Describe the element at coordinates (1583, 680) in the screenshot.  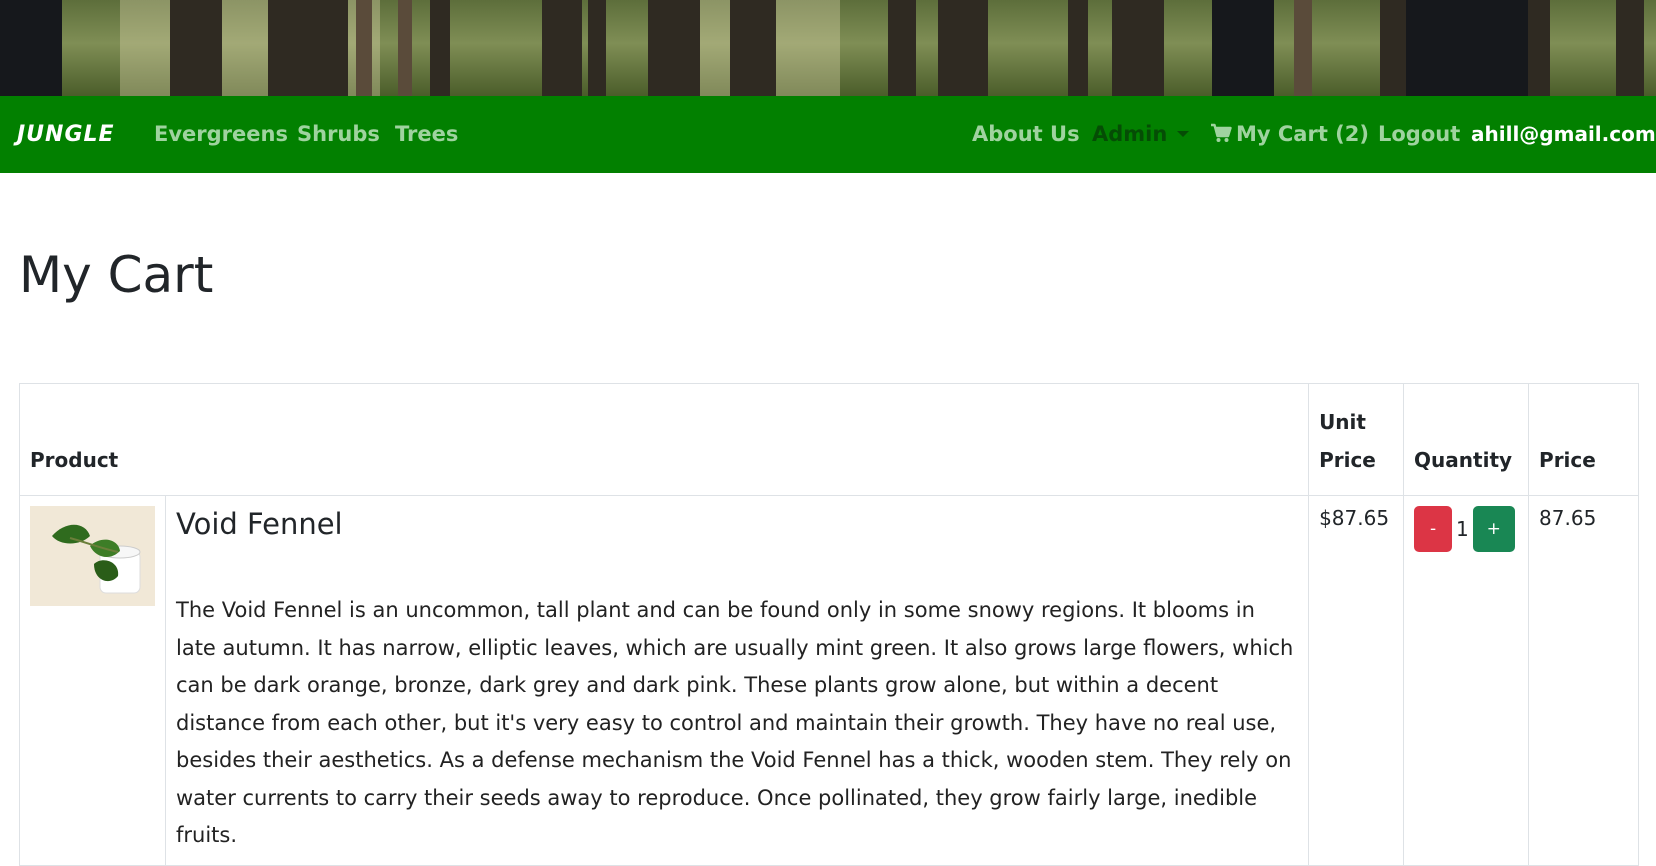
I see `price-cell: 87.65` at that location.